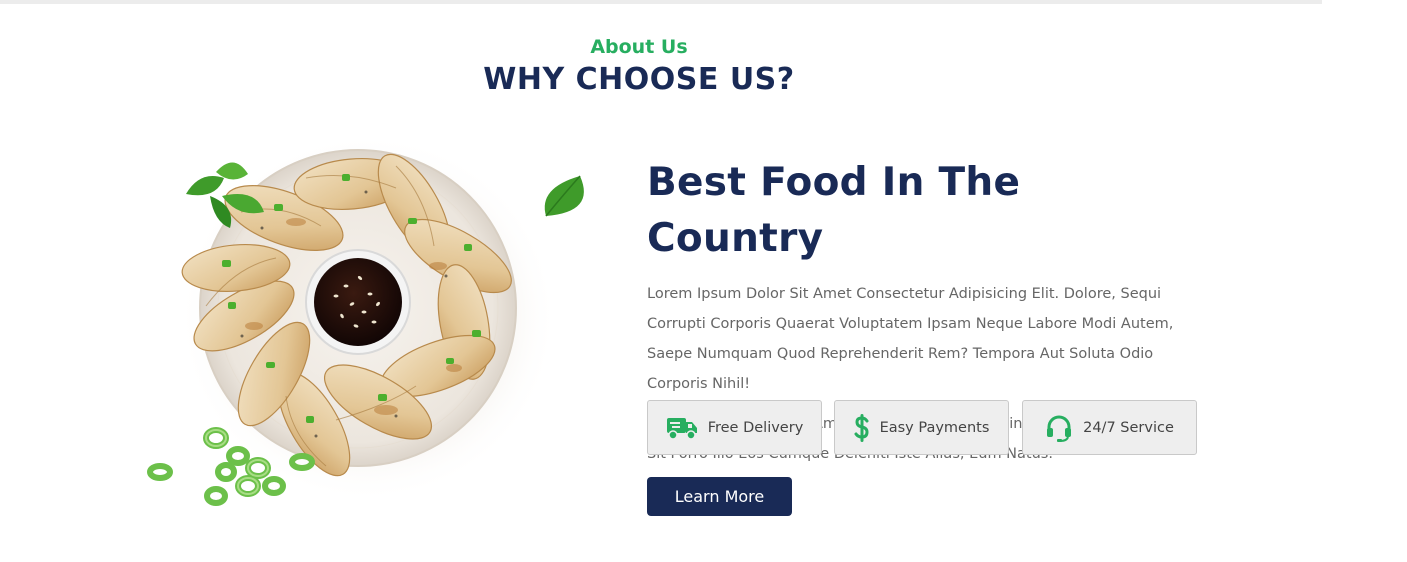  Describe the element at coordinates (934, 427) in the screenshot. I see `badge-label: Easy Payments` at that location.